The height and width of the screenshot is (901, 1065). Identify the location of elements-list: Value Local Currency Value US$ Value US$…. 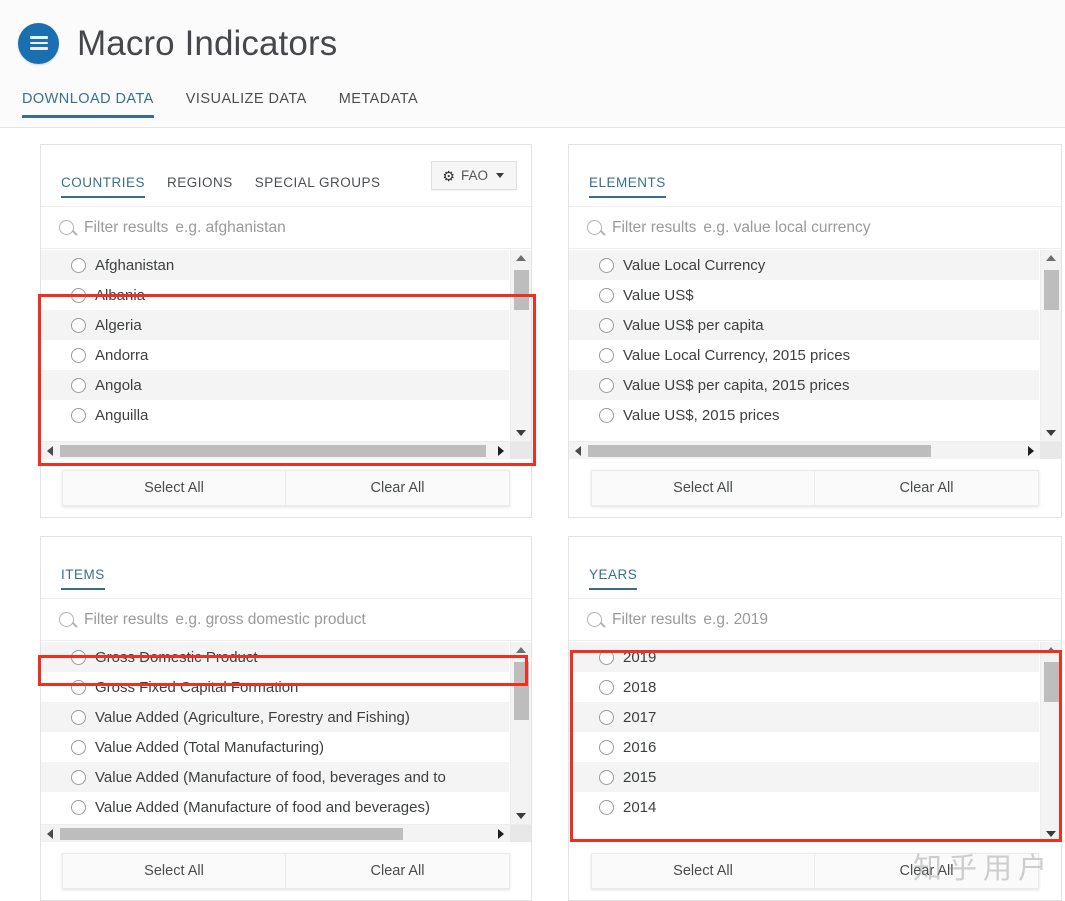
(804, 345).